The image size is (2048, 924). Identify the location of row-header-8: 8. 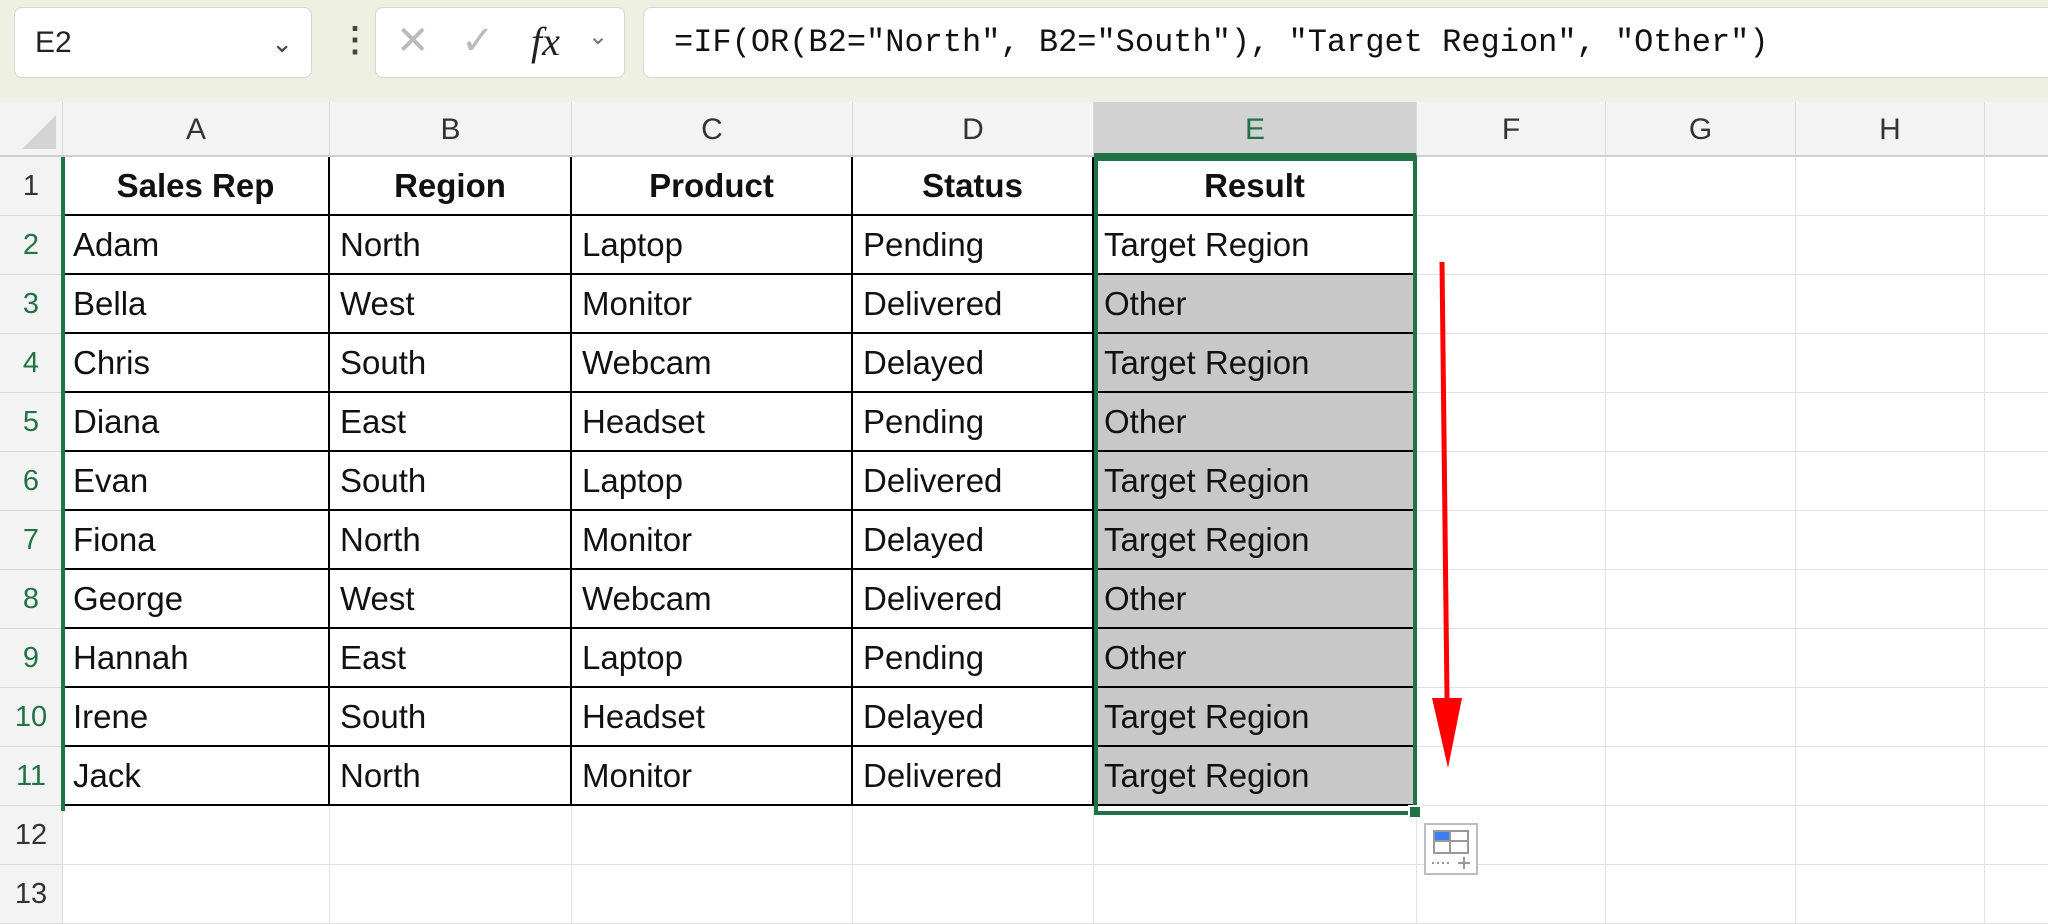
(31, 599).